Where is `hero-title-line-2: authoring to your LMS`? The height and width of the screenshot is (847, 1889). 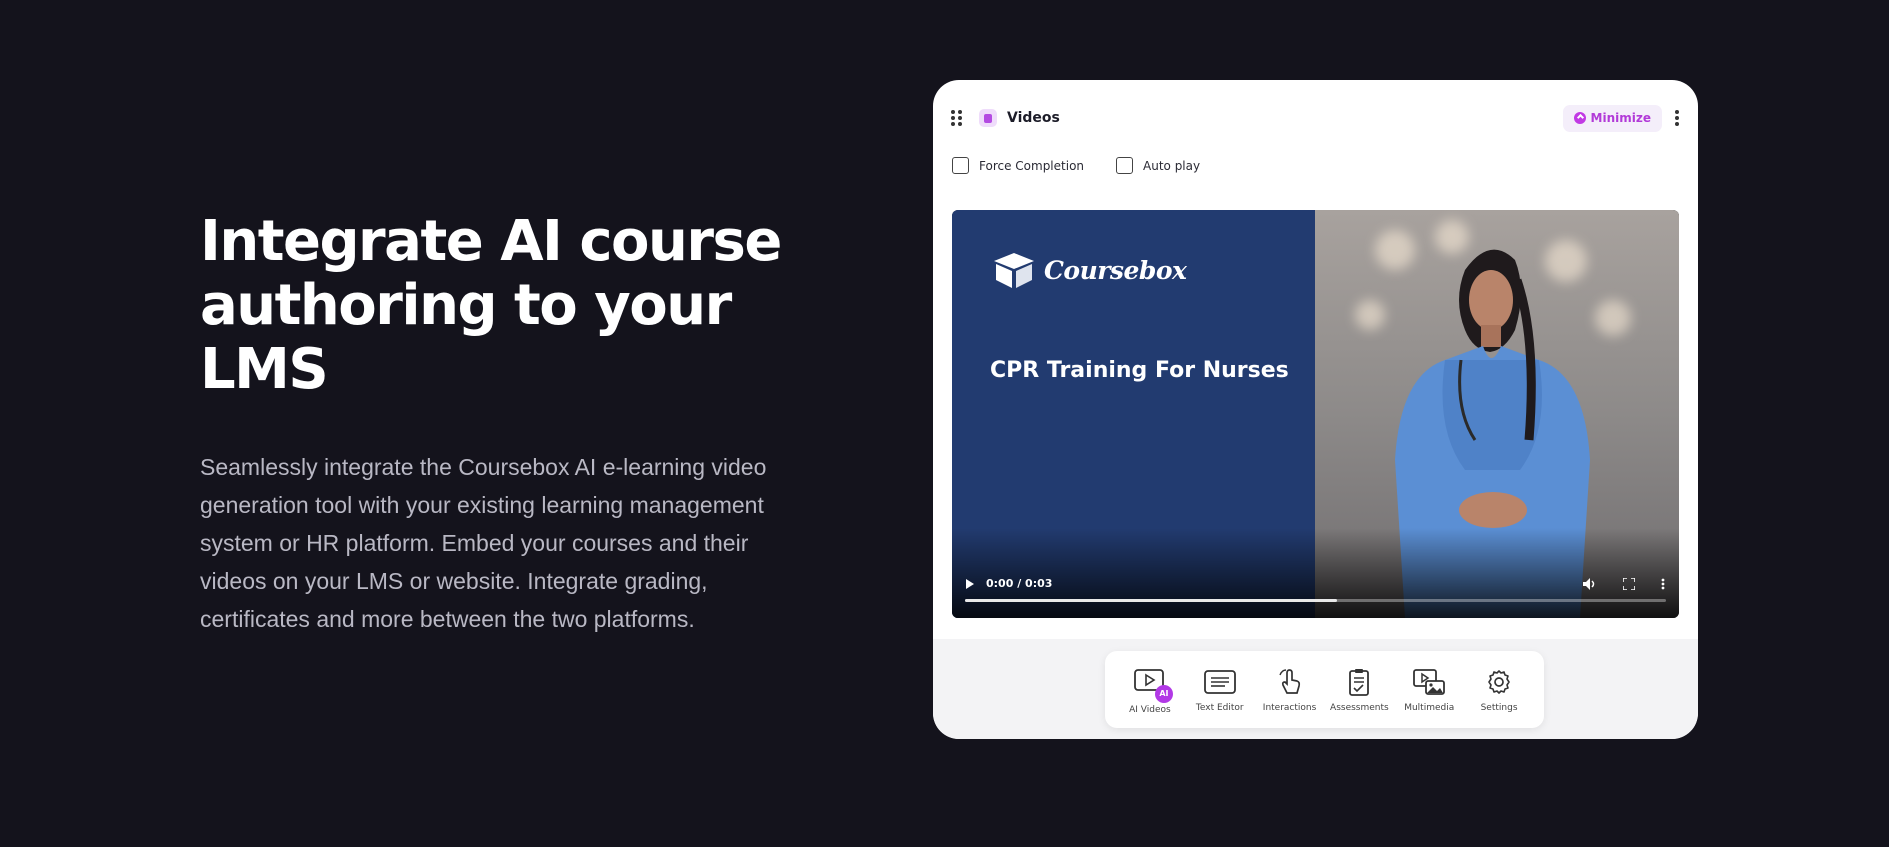
hero-title-line-2: authoring to your LMS is located at coordinates (466, 337).